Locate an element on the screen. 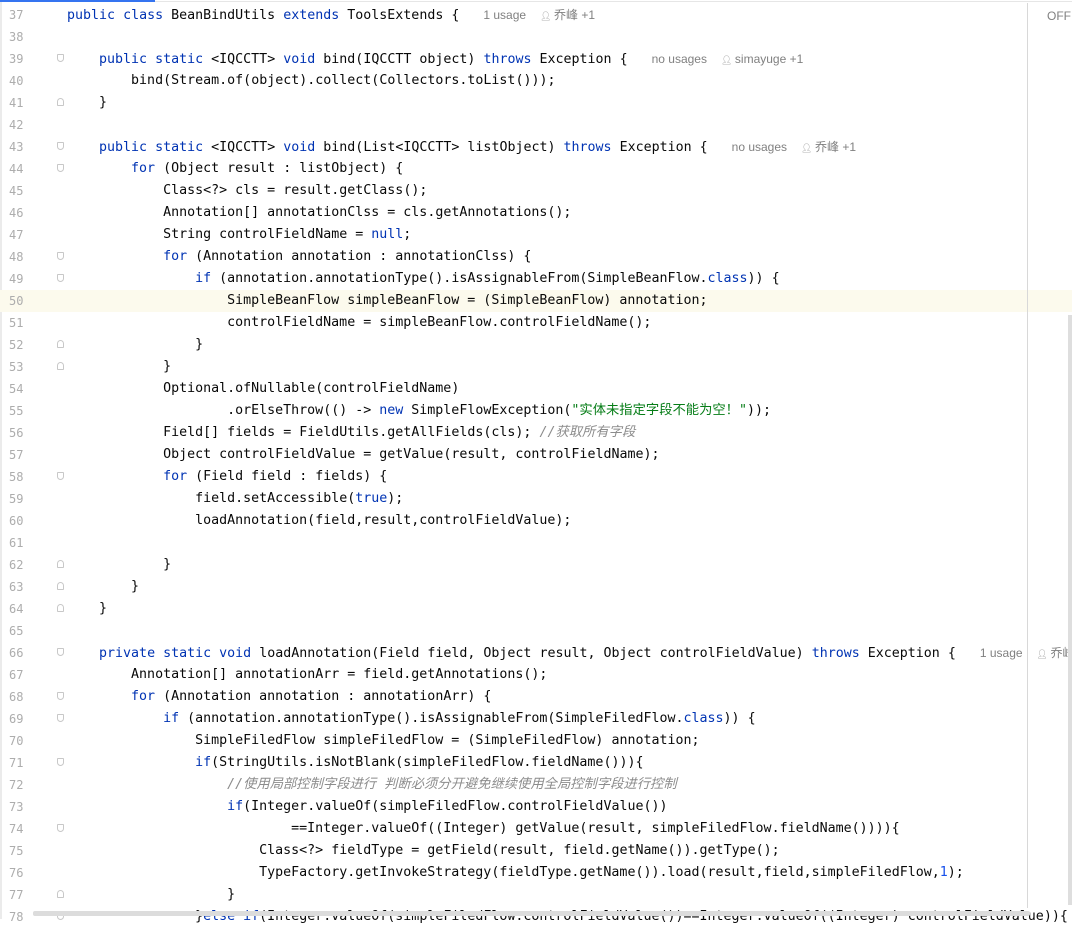 Image resolution: width=1072 pixels, height=928 pixels. code-line: 52 } is located at coordinates (536, 345).